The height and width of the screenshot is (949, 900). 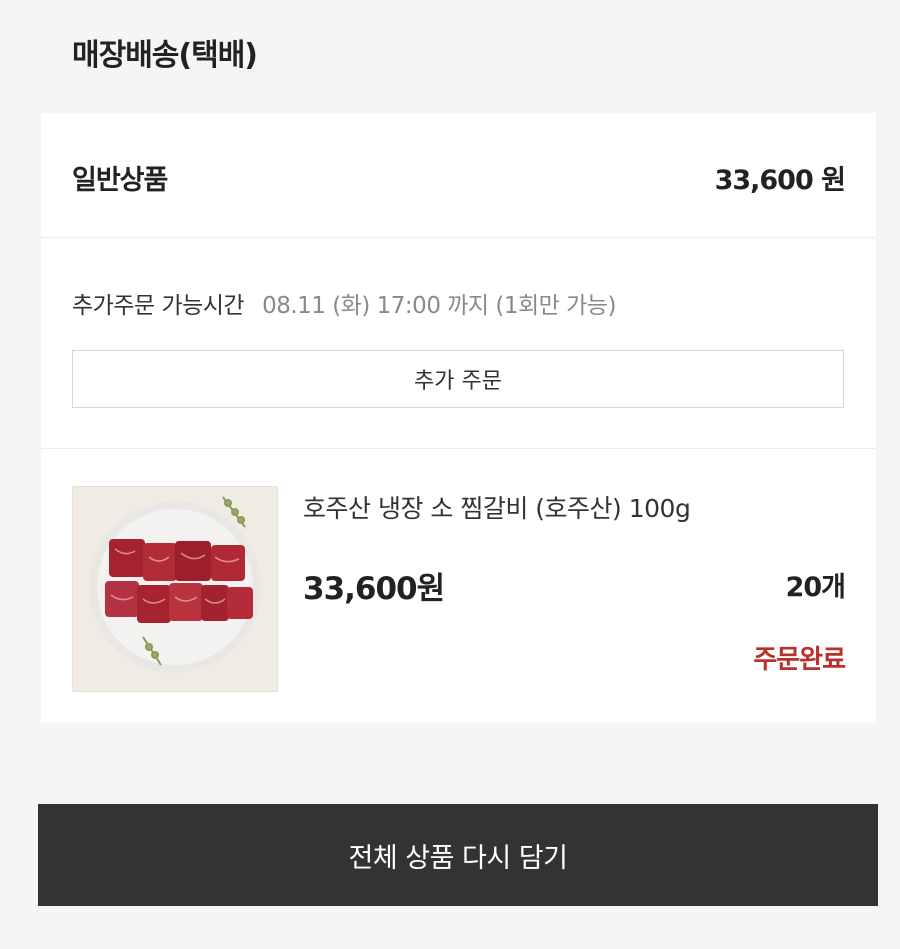 I want to click on order-summary-row: 일반상품 33,600 원, so click(x=458, y=175).